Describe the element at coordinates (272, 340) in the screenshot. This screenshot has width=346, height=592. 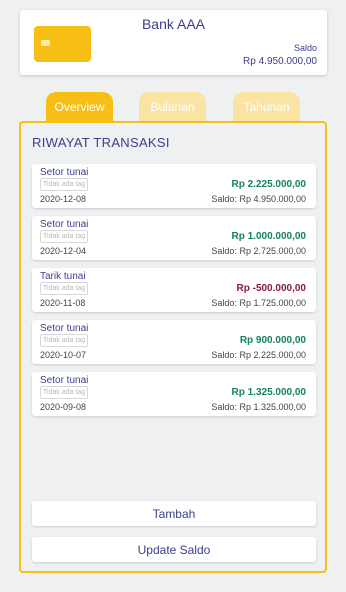
I see `transaction-amount: Rp 900.000,00` at that location.